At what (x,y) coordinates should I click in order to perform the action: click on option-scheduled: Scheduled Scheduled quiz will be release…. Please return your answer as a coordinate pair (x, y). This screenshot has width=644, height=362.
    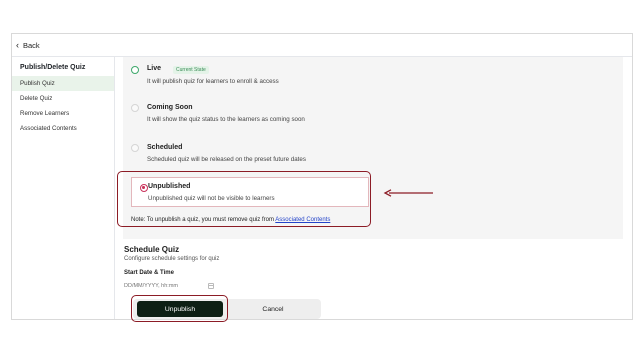
    Looking at the image, I should click on (373, 152).